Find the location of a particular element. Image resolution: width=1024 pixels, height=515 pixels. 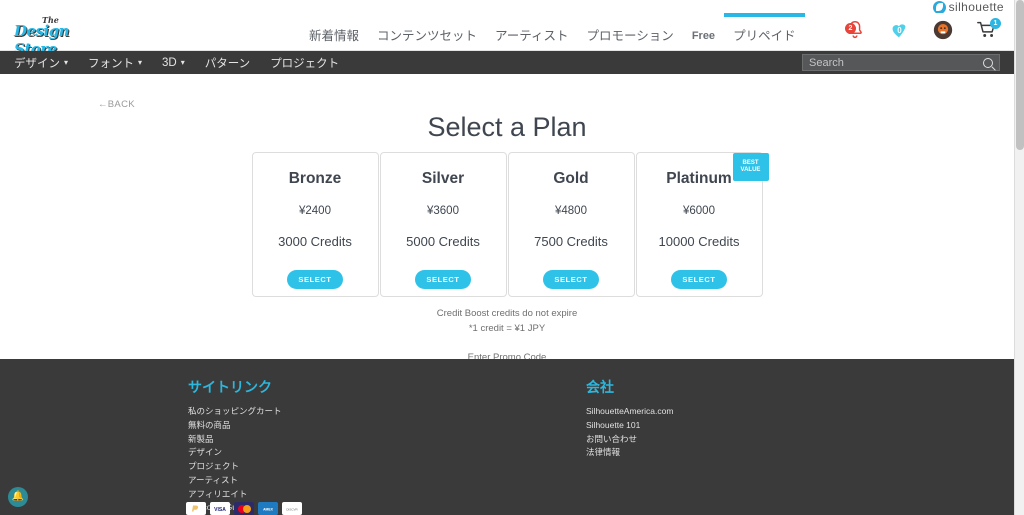

nav-item-new: 新着情報 is located at coordinates (334, 32).